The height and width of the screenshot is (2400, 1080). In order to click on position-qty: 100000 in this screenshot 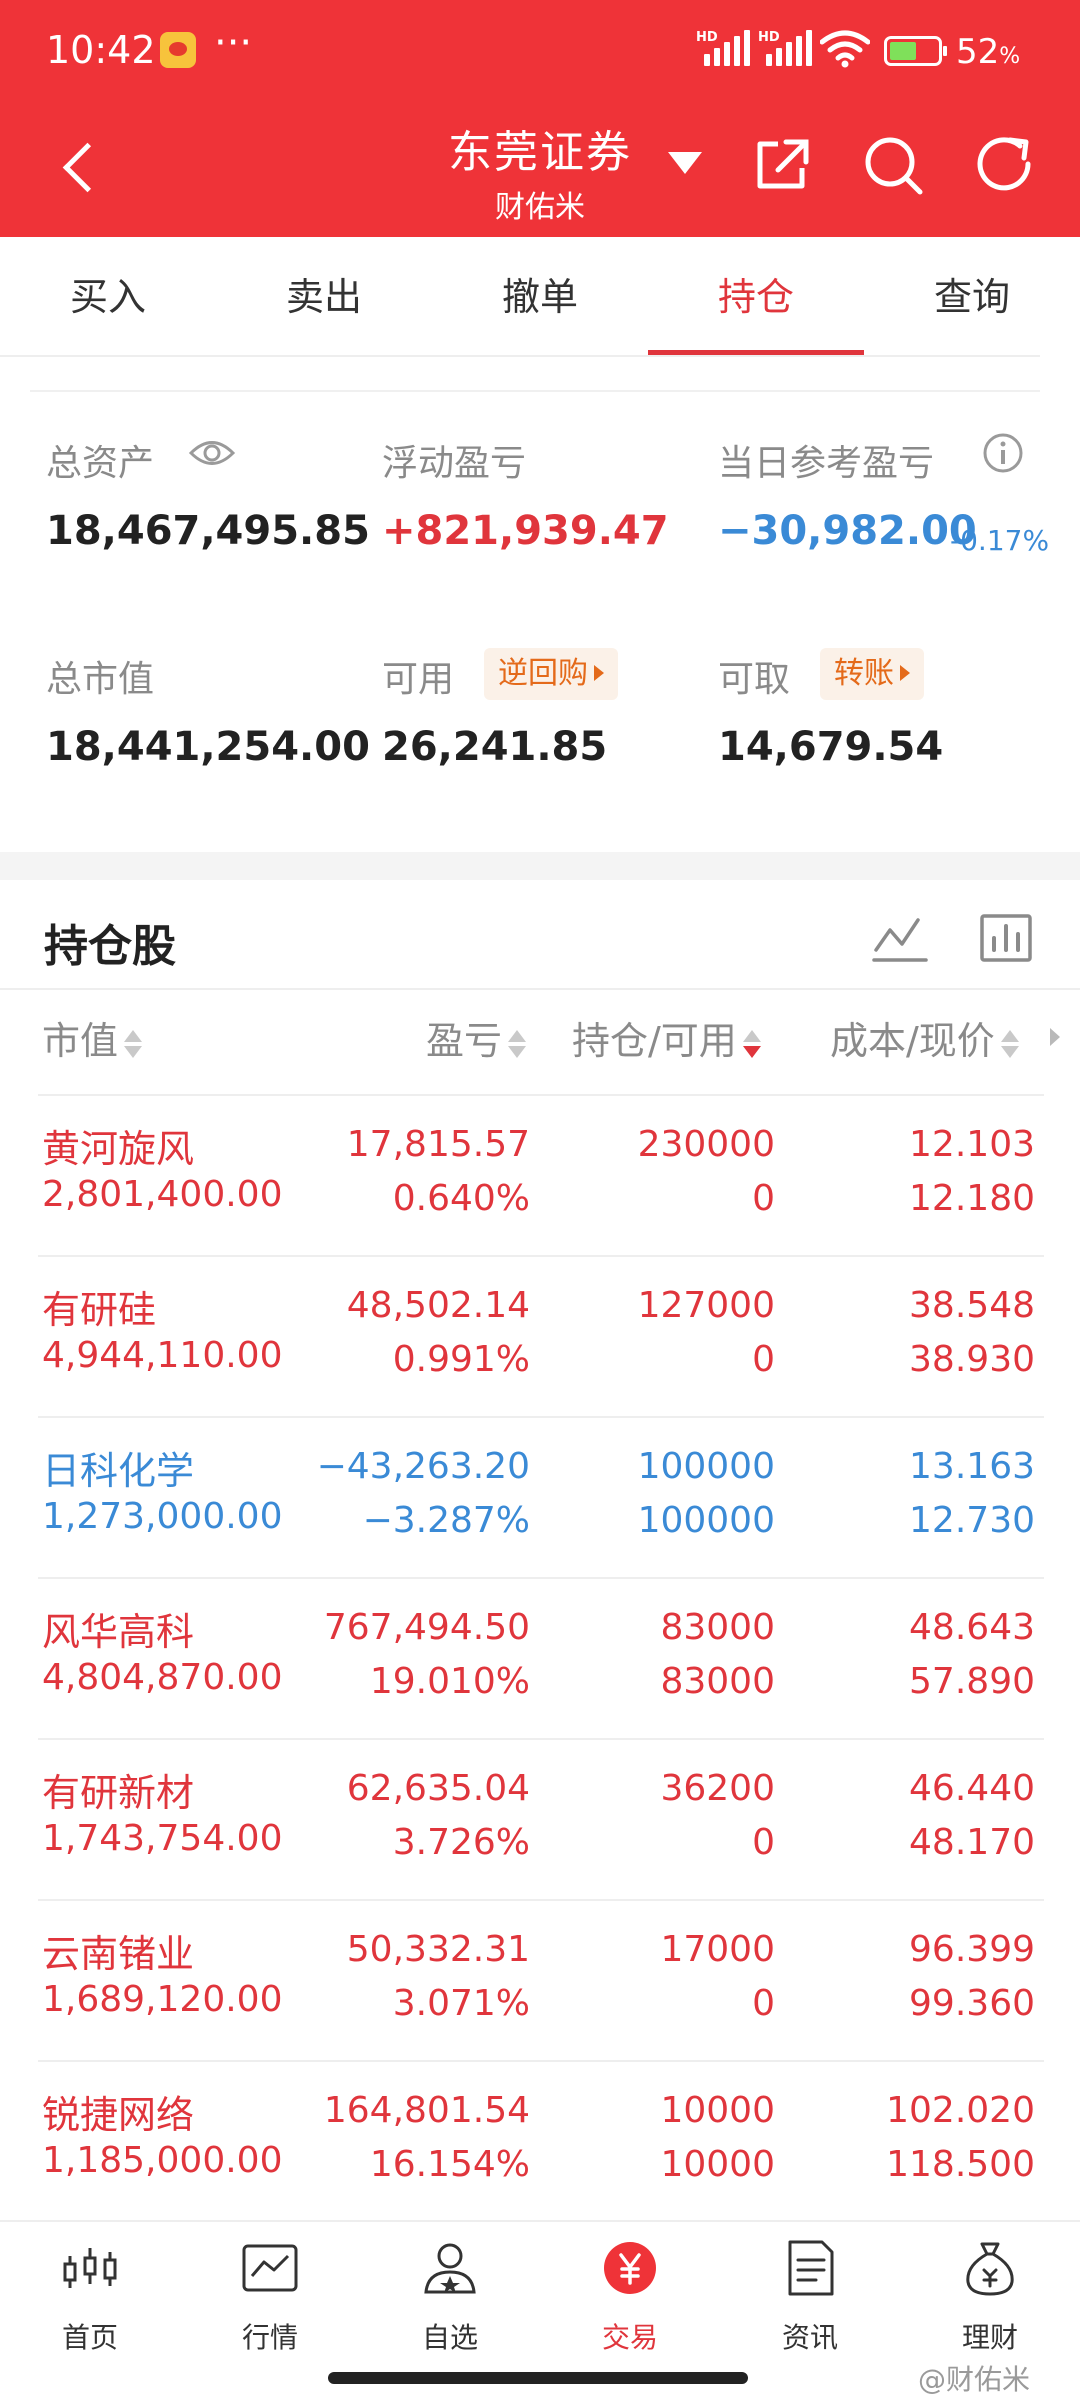, I will do `click(706, 1466)`.